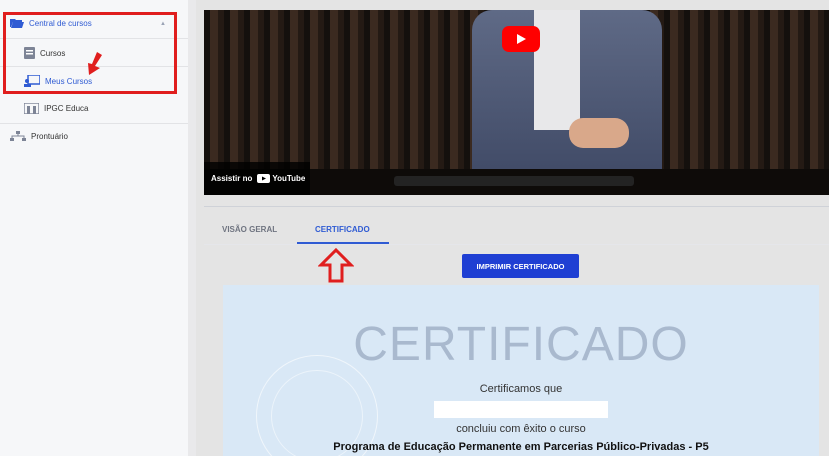  Describe the element at coordinates (343, 243) in the screenshot. I see `active-tab-indicator` at that location.